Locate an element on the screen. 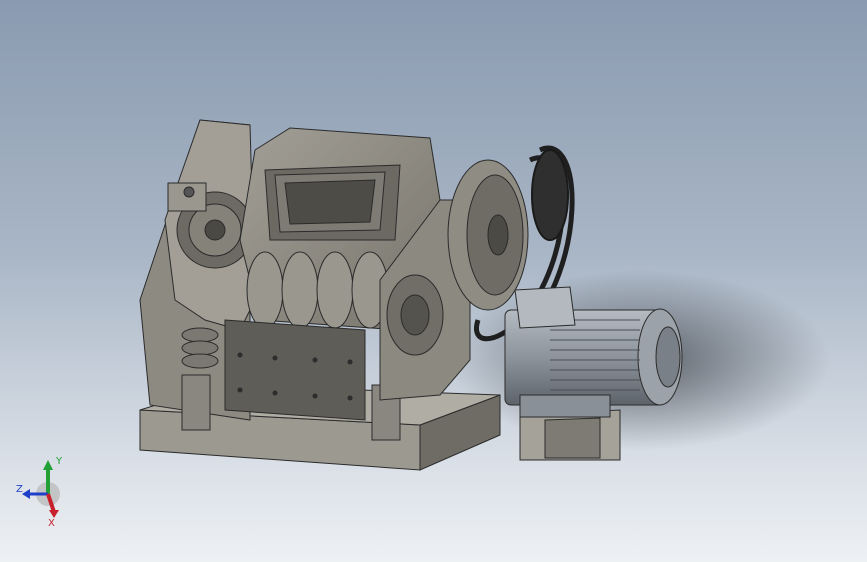 The width and height of the screenshot is (867, 562). x-axis-label: X is located at coordinates (51, 523).